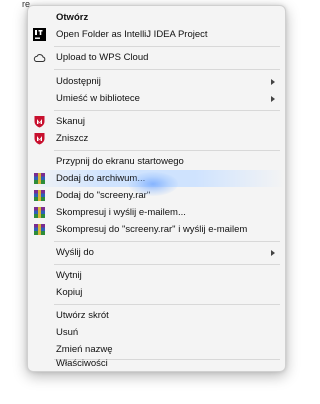  I want to click on menu-item-cut: Wytnij, so click(156, 275).